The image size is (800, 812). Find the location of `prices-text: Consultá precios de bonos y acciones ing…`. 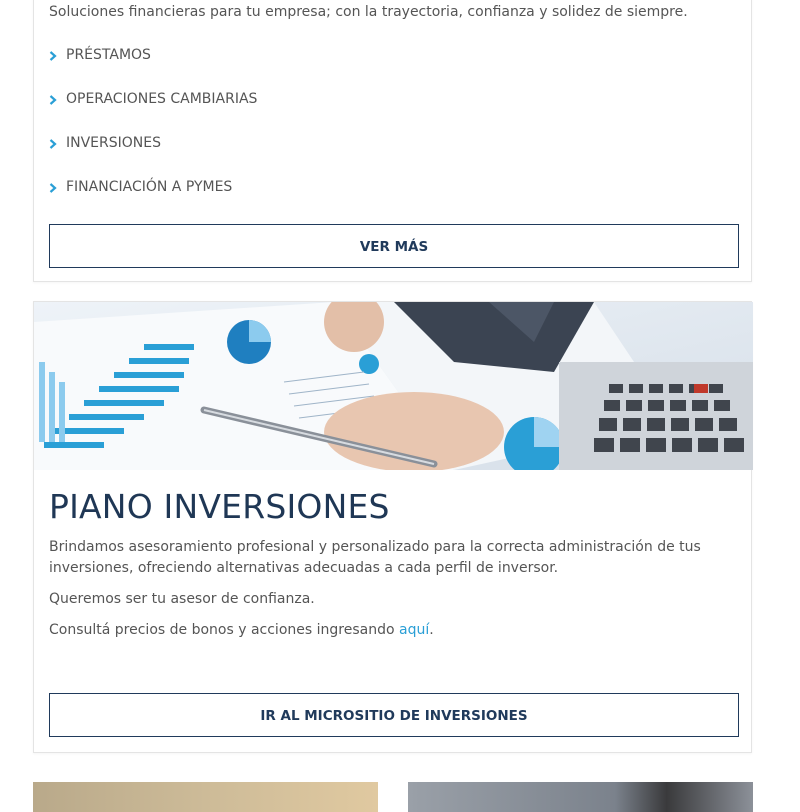

prices-text: Consultá precios de bonos y acciones ing… is located at coordinates (389, 630).